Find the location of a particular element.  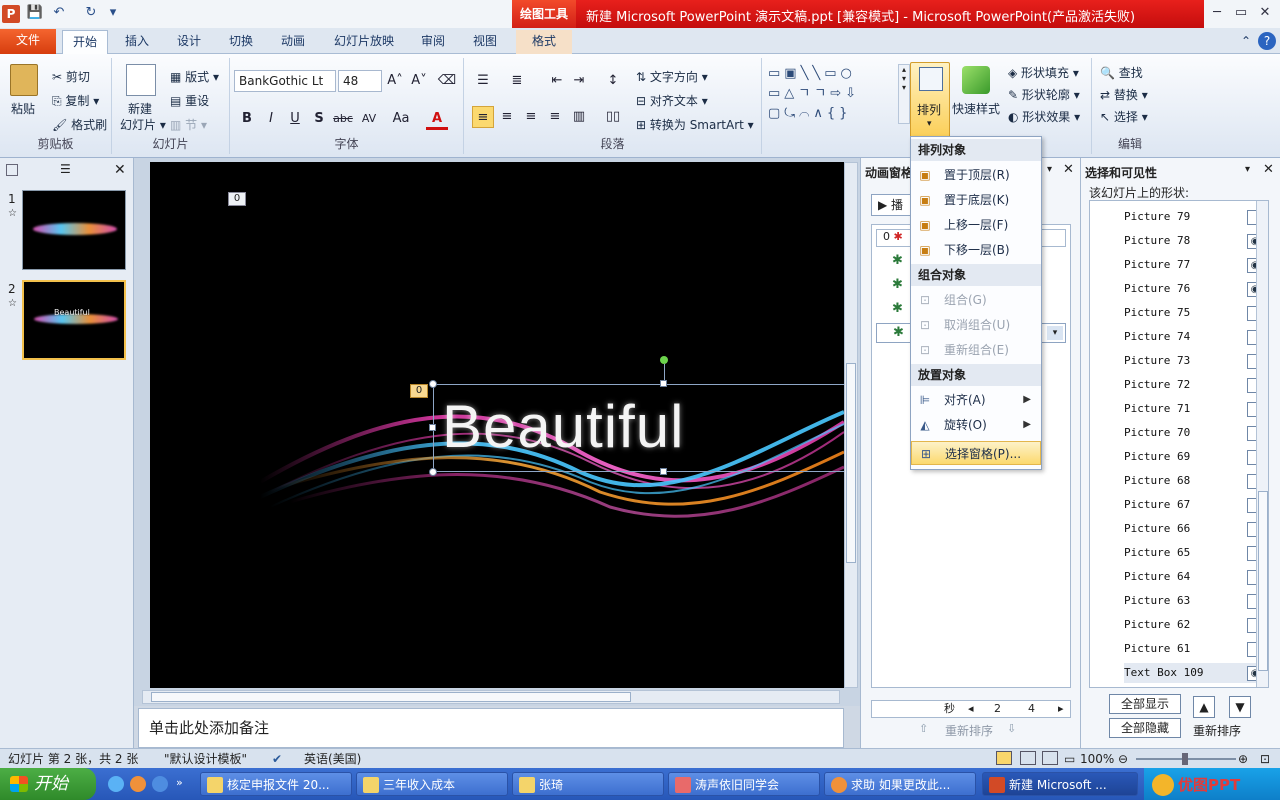

timeline-next-icon: ▸ is located at coordinates (1061, 709).